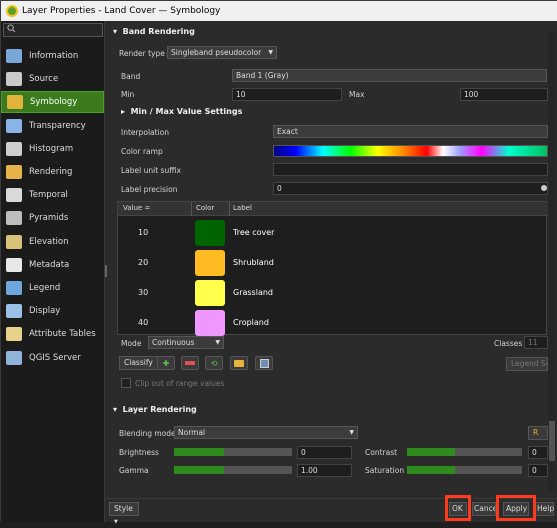  Describe the element at coordinates (62, 334) in the screenshot. I see `sidebar-item-label: Attribute Tables` at that location.